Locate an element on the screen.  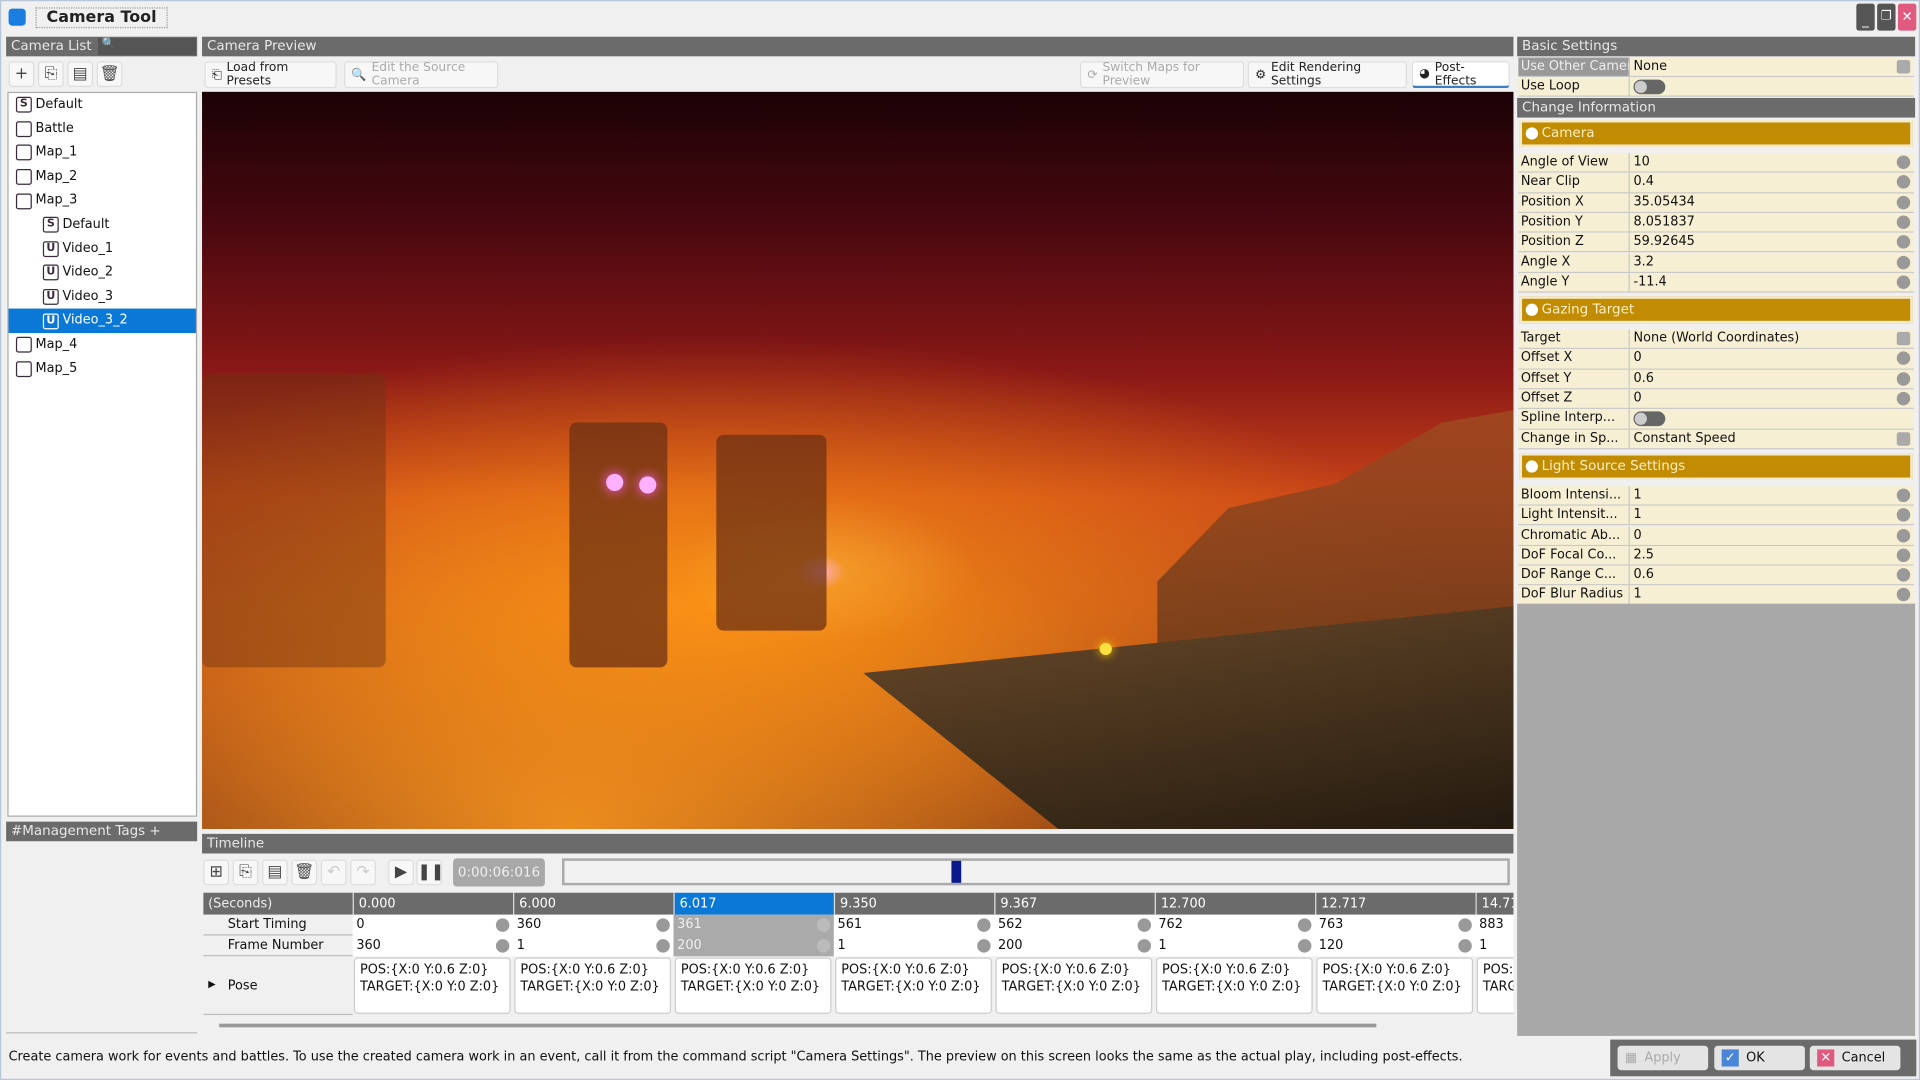
tree-item: U Video_1 is located at coordinates (102, 249).